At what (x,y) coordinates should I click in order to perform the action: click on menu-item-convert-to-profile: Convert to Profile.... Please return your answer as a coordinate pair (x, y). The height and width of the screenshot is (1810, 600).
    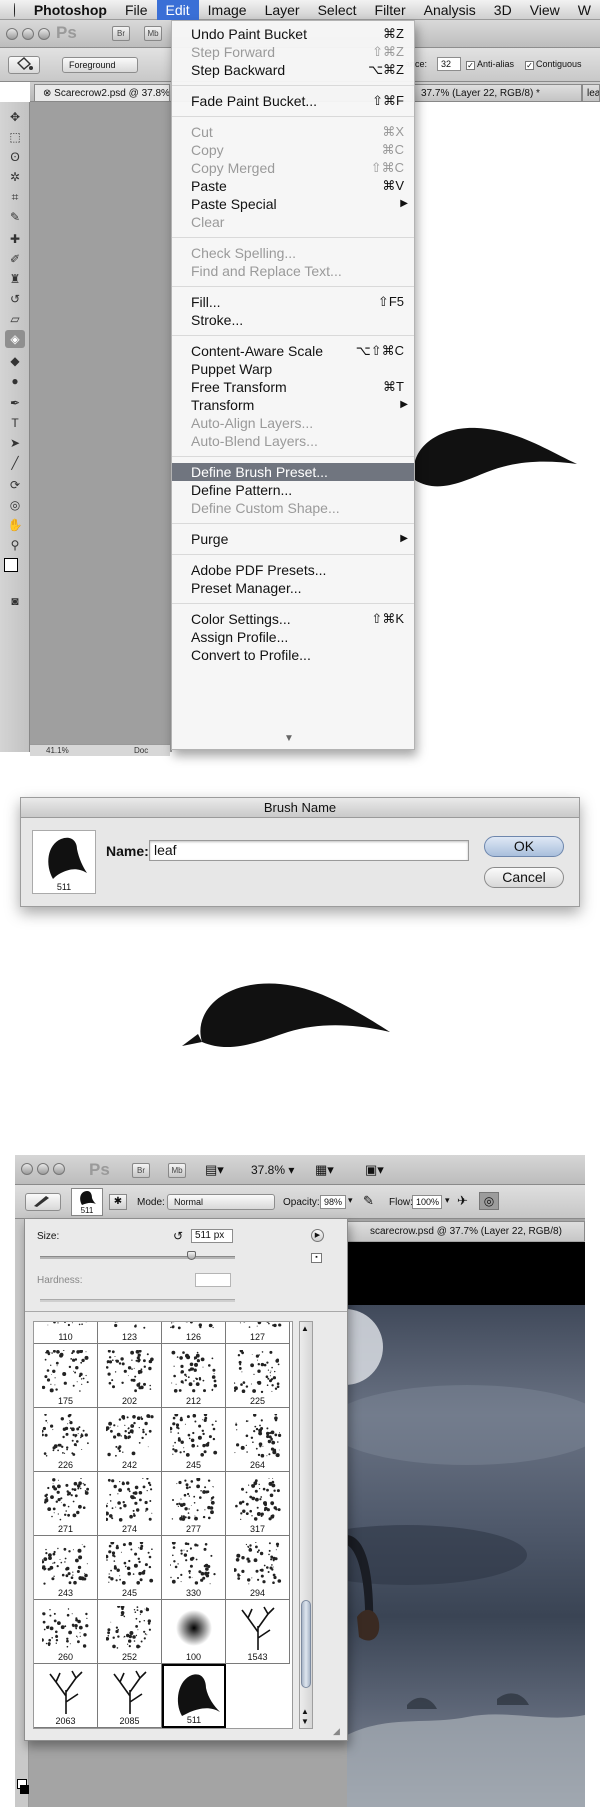
    Looking at the image, I should click on (293, 655).